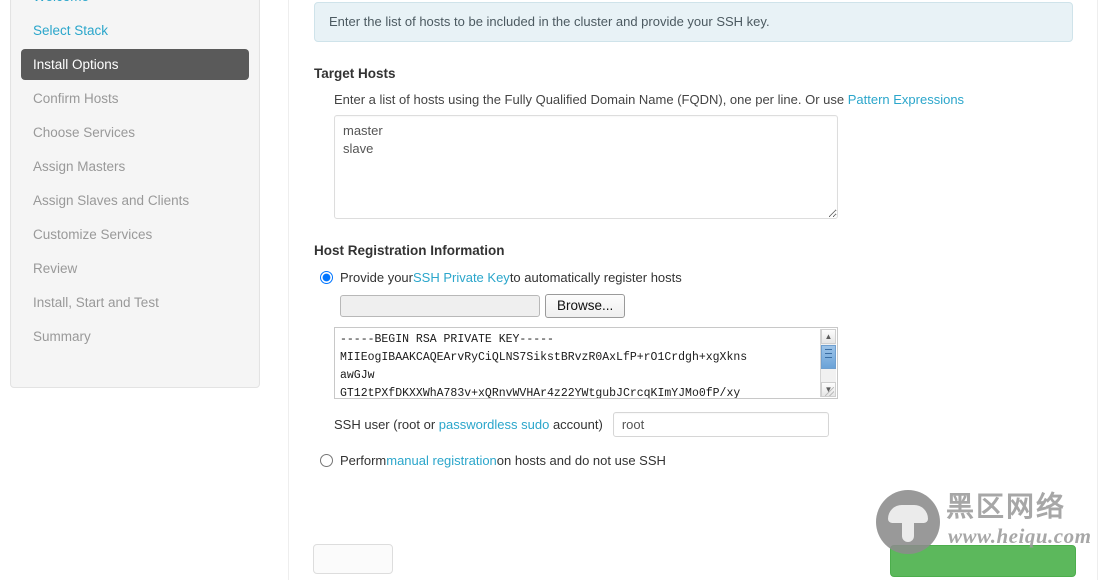 This screenshot has width=1111, height=580. I want to click on watermark-site-name: 黑区网络, so click(1006, 506).